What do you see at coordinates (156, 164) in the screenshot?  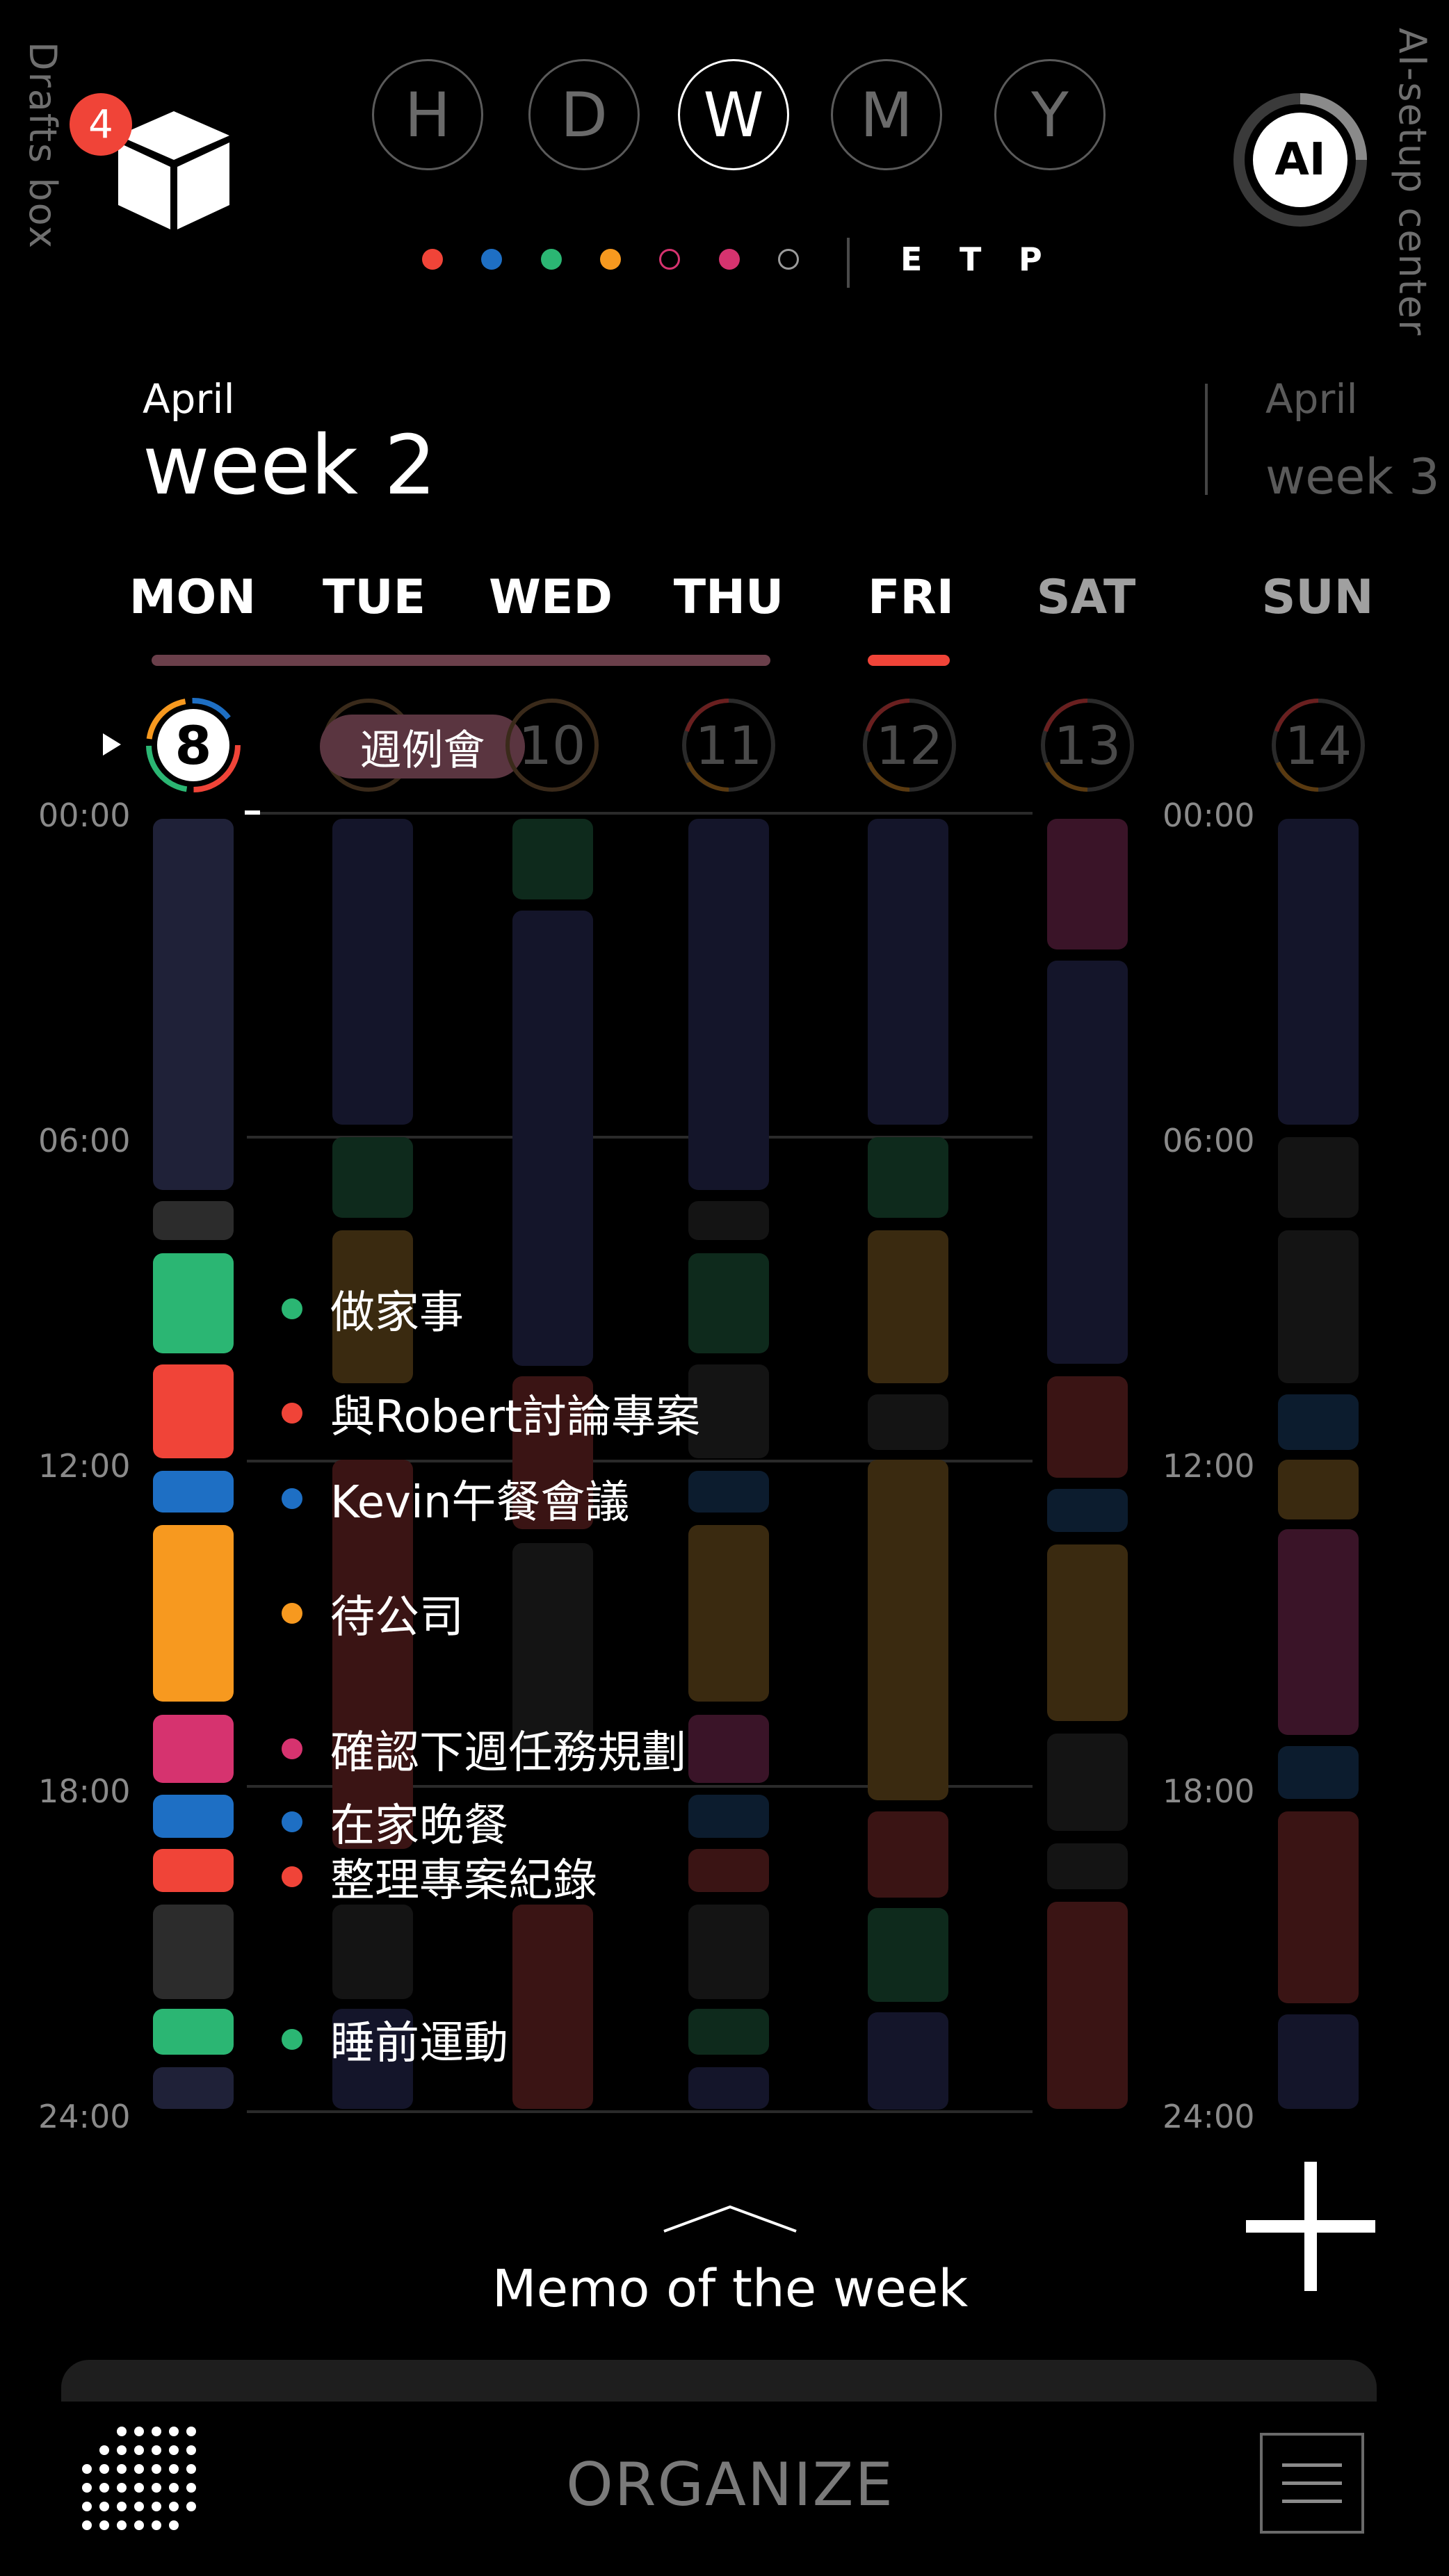 I see `drafts-box-button: 4` at bounding box center [156, 164].